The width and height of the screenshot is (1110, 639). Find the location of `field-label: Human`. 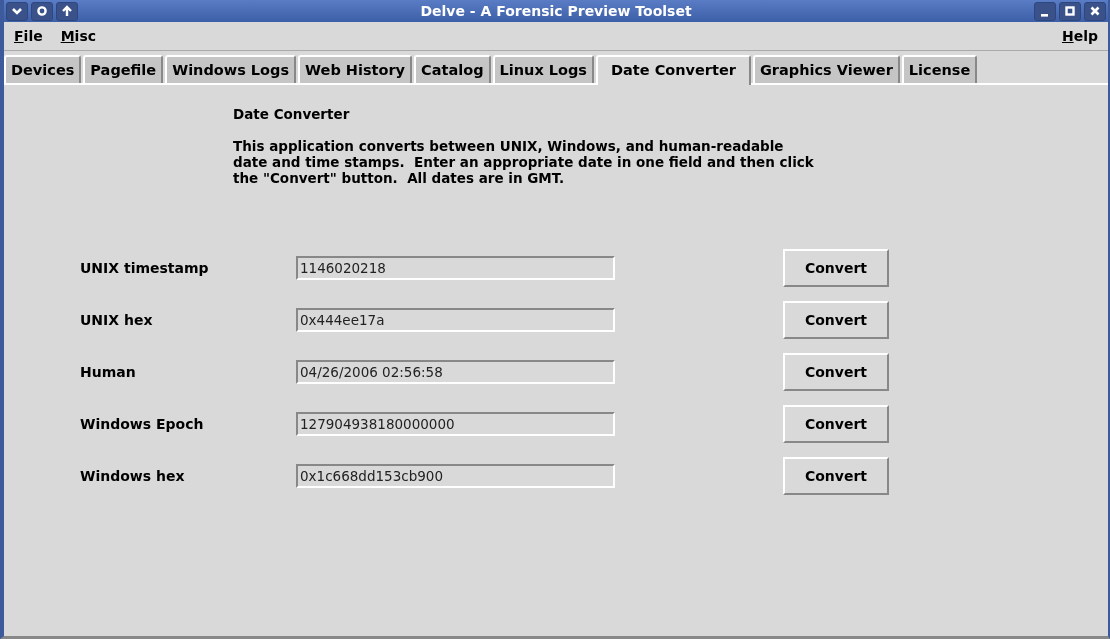

field-label: Human is located at coordinates (108, 372).